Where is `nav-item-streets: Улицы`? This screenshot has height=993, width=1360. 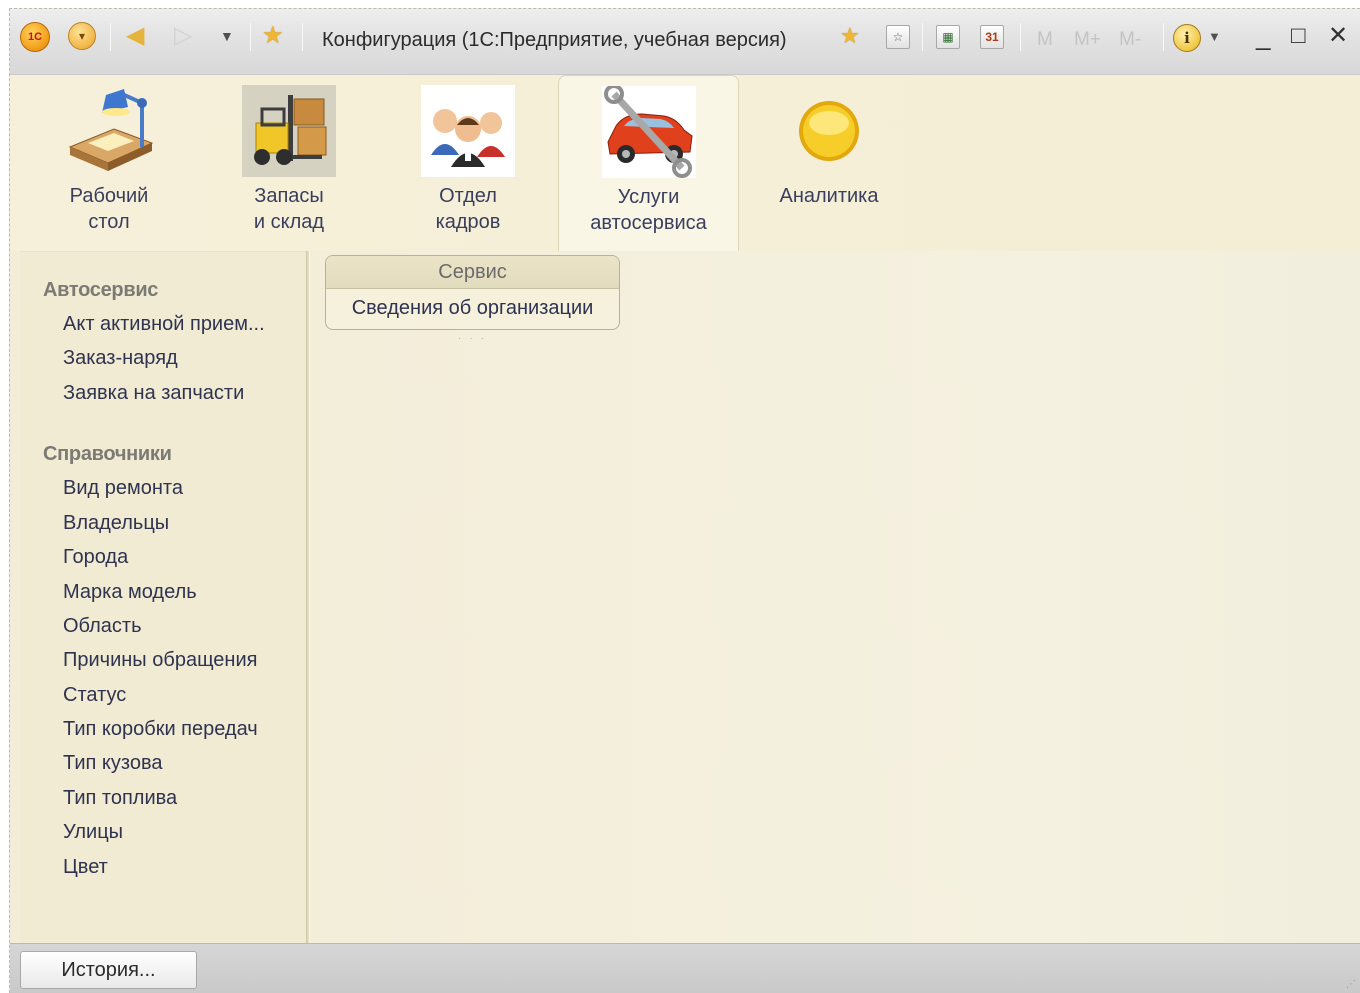
nav-item-streets: Улицы is located at coordinates (93, 832).